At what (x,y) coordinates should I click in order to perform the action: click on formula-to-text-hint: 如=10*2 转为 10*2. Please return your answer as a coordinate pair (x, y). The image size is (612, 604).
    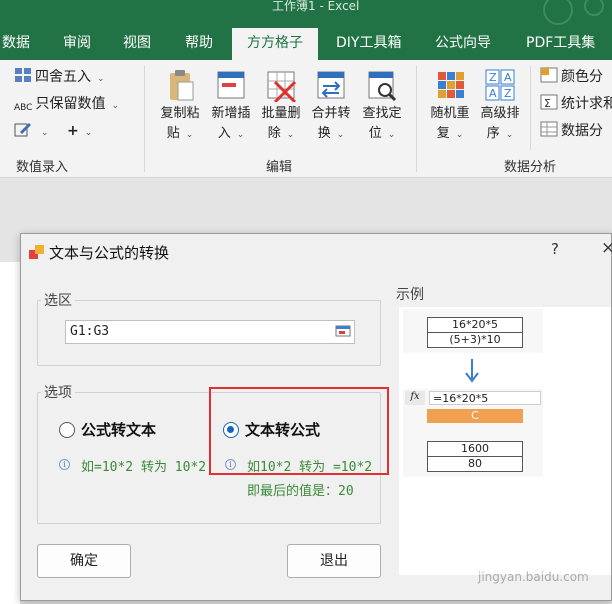
    Looking at the image, I should click on (144, 467).